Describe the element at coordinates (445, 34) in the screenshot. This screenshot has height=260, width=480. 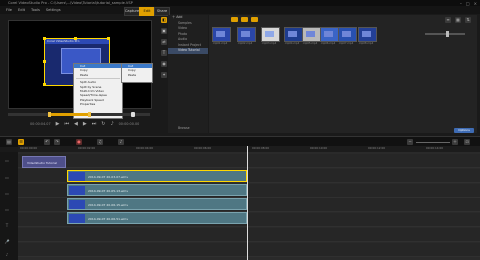
I see `thumbnail-size-slider` at that location.